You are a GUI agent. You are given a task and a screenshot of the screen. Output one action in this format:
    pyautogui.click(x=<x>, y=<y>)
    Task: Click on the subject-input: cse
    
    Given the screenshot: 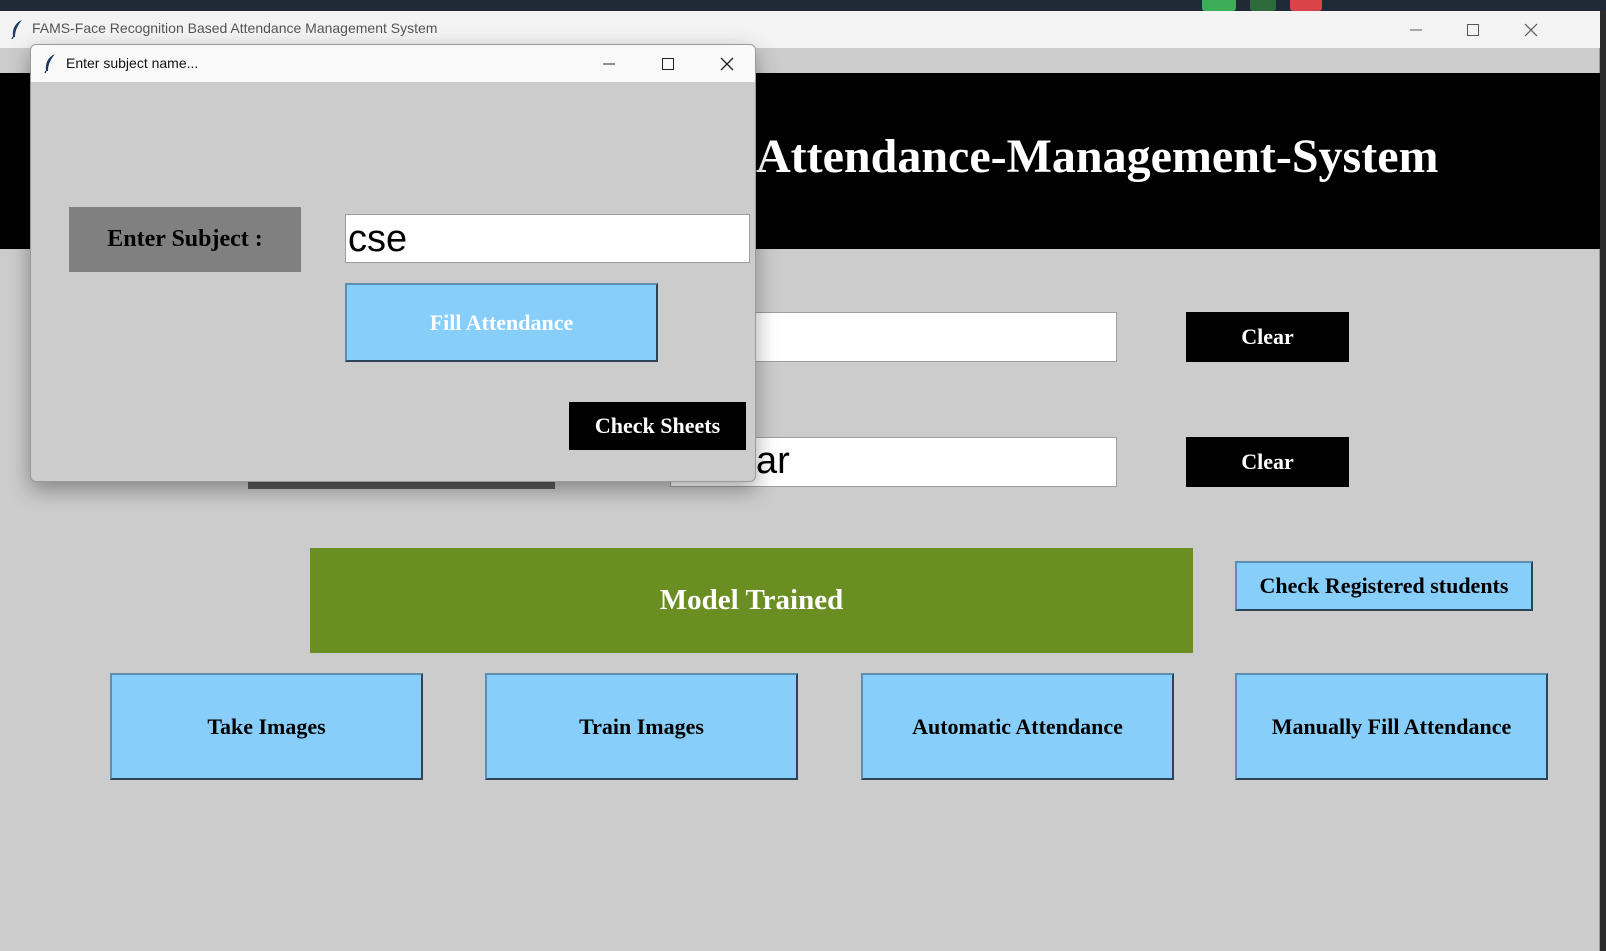 What is the action you would take?
    pyautogui.click(x=547, y=238)
    